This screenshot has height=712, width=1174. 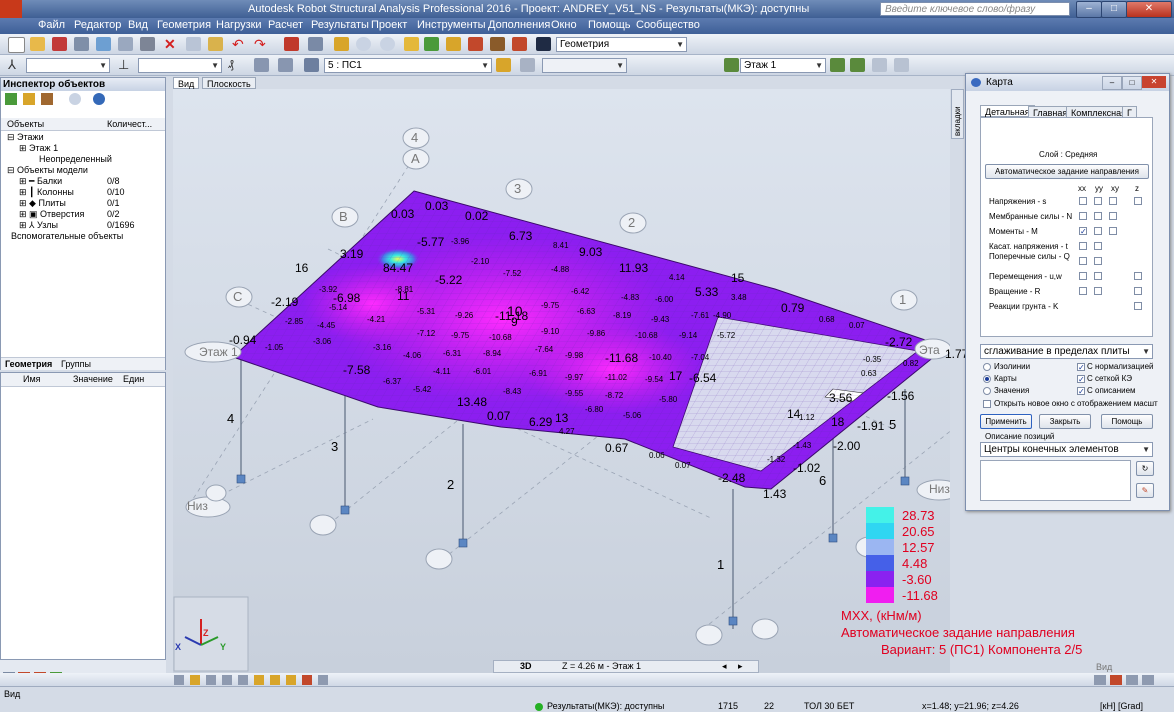 I want to click on tree-item-nodes: ⊞ ⅄ Узлы, so click(x=38, y=225).